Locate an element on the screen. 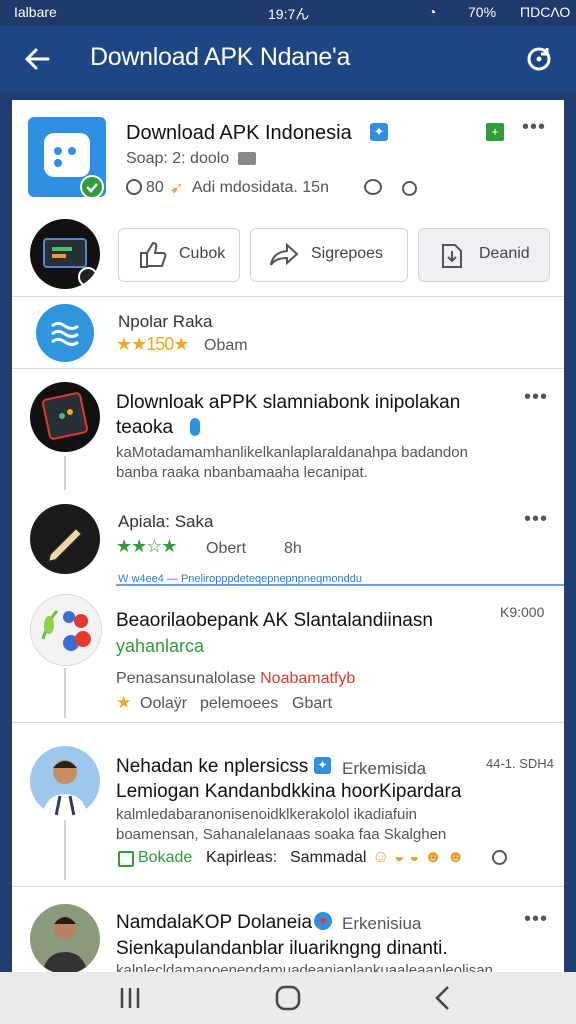 The width and height of the screenshot is (576, 1024). download-label: Deanid is located at coordinates (504, 253).